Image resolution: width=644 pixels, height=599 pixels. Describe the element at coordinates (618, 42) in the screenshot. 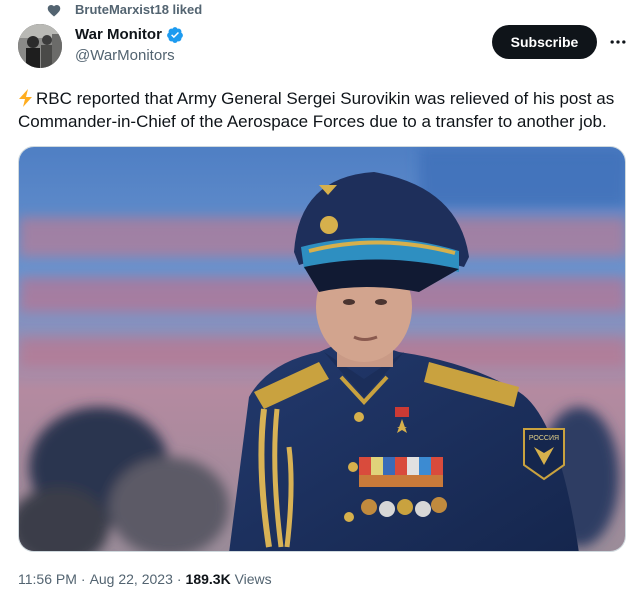

I see `more-dots-icon` at that location.